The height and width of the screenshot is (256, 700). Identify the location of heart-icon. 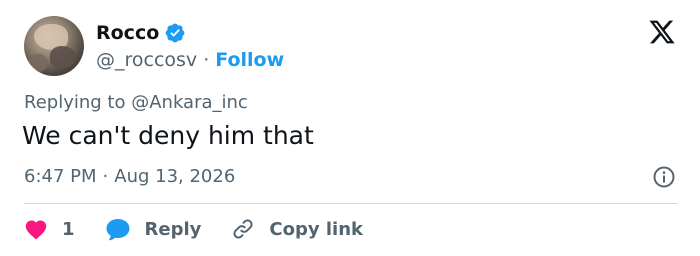
(36, 230).